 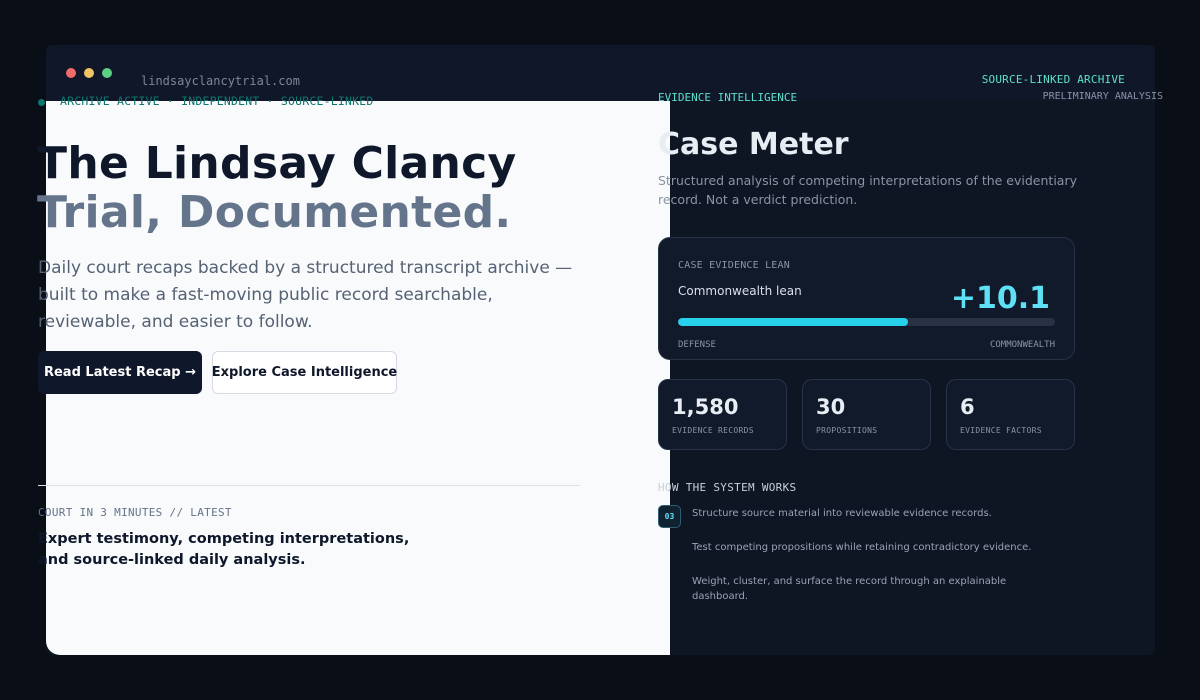 I want to click on stat-label: PROPOSITIONS, so click(x=847, y=430).